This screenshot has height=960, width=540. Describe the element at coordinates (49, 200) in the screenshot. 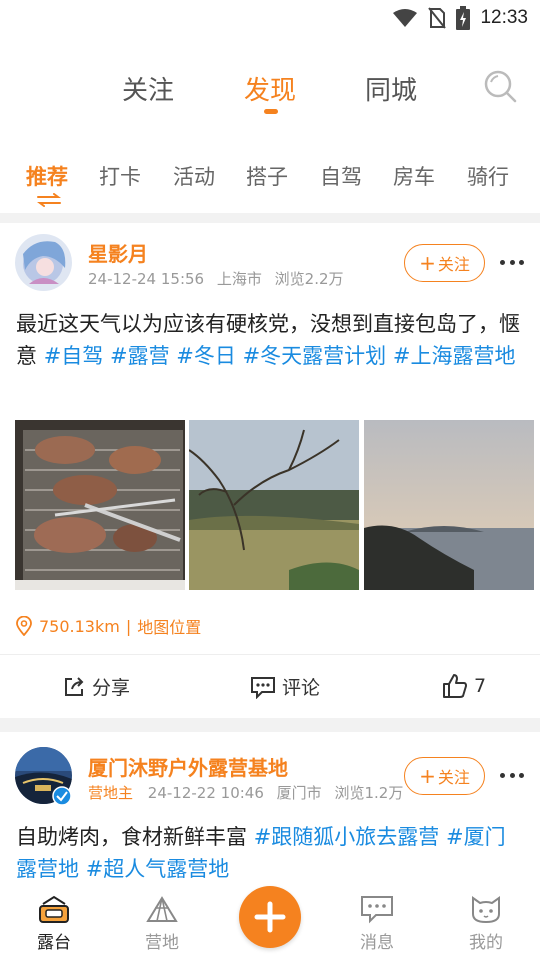

I see `swap-arrows-icon` at that location.